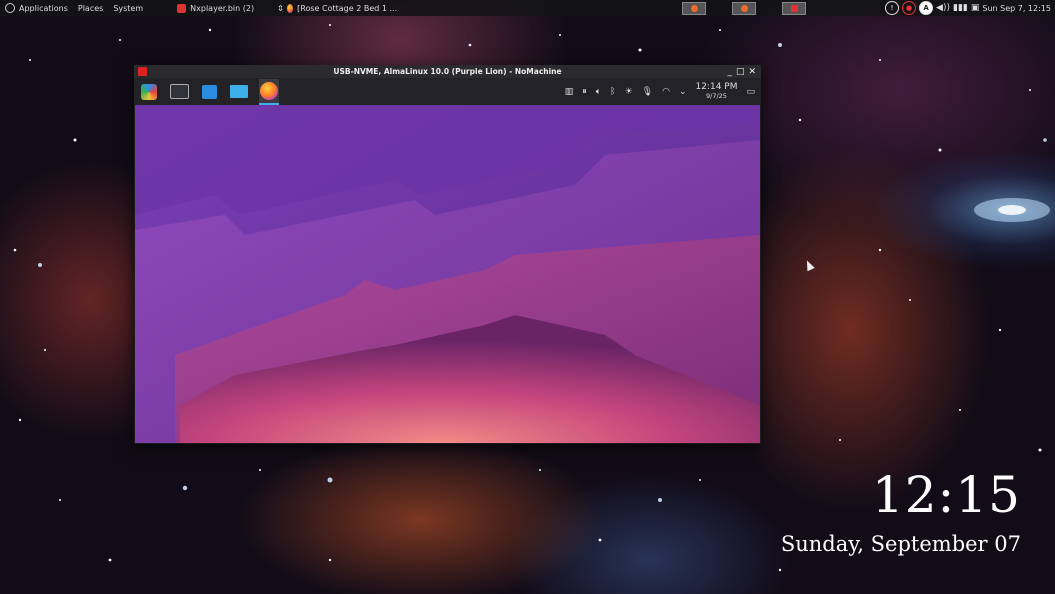 Image resolution: width=1055 pixels, height=594 pixels. I want to click on system-menu: System, so click(128, 8).